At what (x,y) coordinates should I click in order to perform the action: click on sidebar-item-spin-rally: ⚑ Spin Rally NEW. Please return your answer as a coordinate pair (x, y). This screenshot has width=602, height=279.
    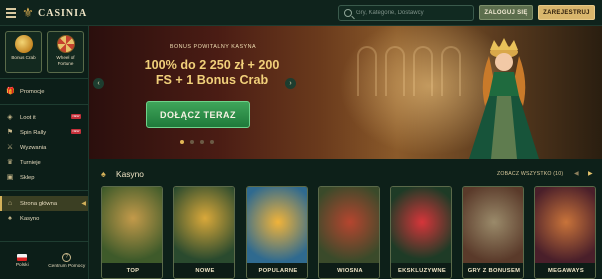
    Looking at the image, I should click on (44, 132).